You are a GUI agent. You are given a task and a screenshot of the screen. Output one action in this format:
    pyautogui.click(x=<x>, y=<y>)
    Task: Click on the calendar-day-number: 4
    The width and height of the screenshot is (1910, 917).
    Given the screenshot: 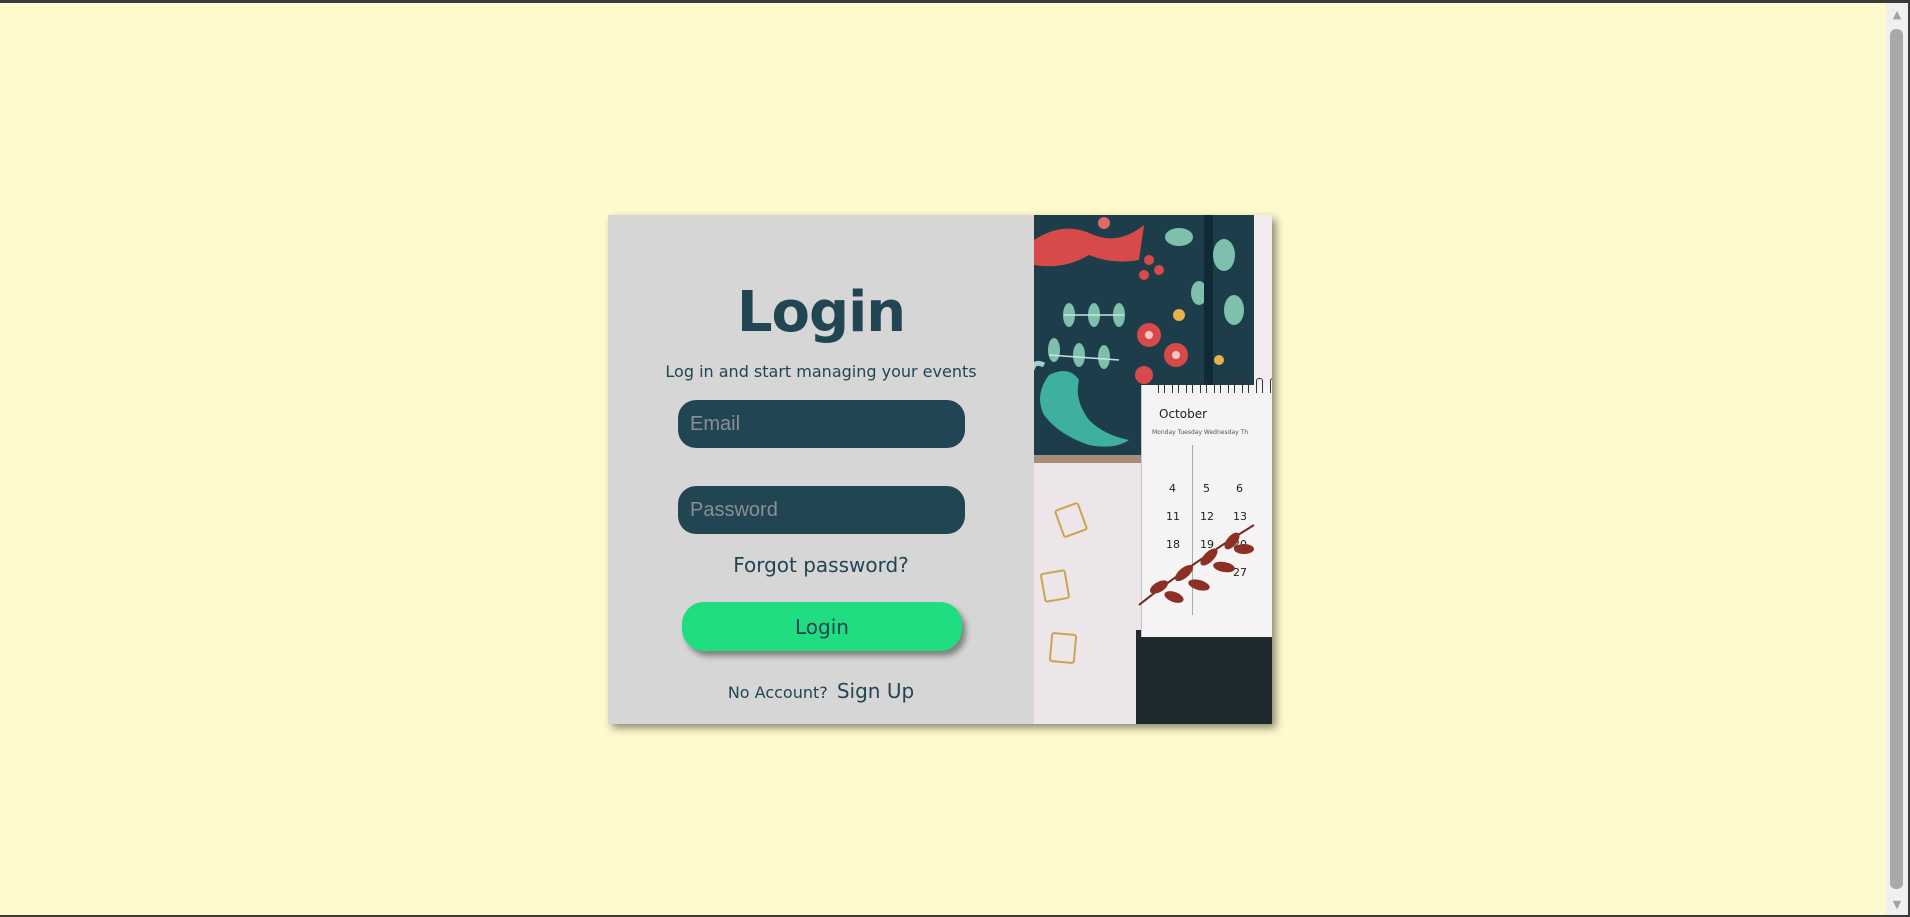 What is the action you would take?
    pyautogui.click(x=1172, y=488)
    